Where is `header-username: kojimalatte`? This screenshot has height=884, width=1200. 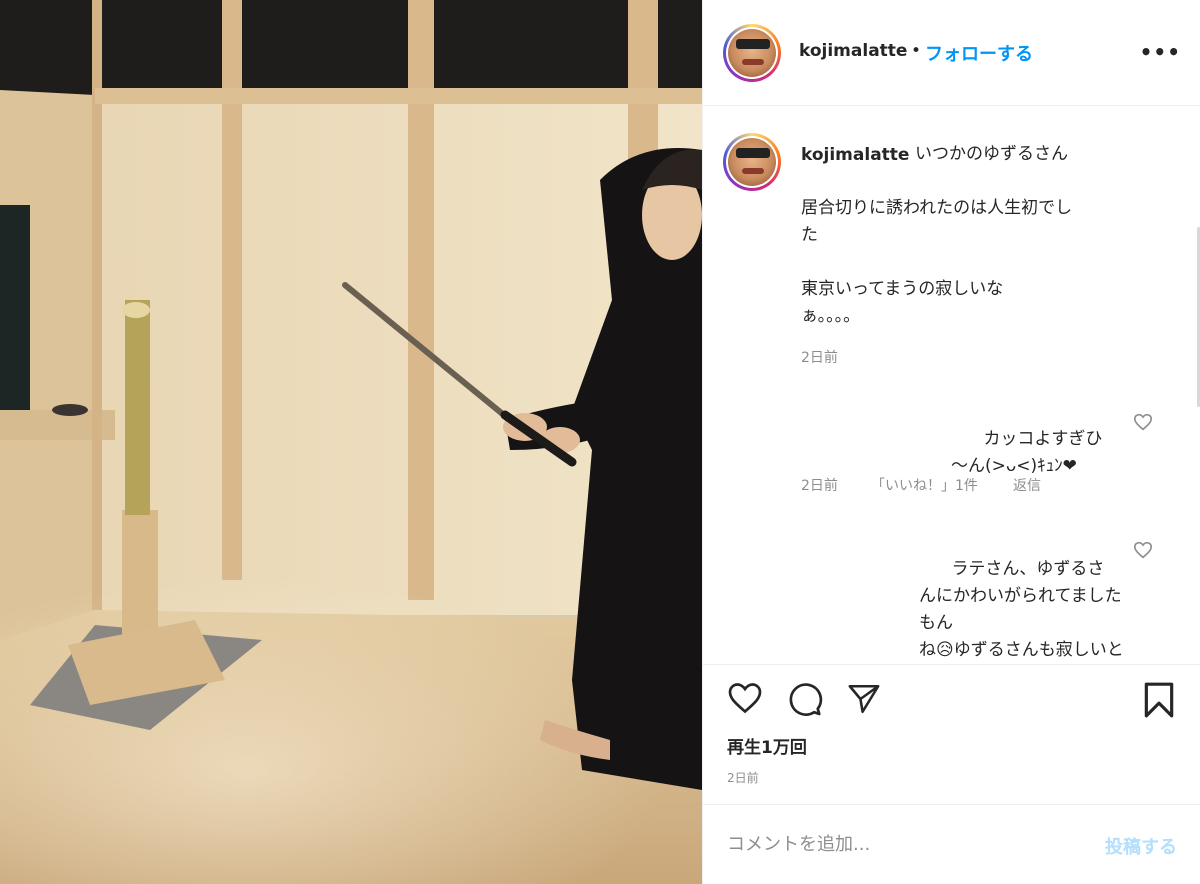
header-username: kojimalatte is located at coordinates (853, 51).